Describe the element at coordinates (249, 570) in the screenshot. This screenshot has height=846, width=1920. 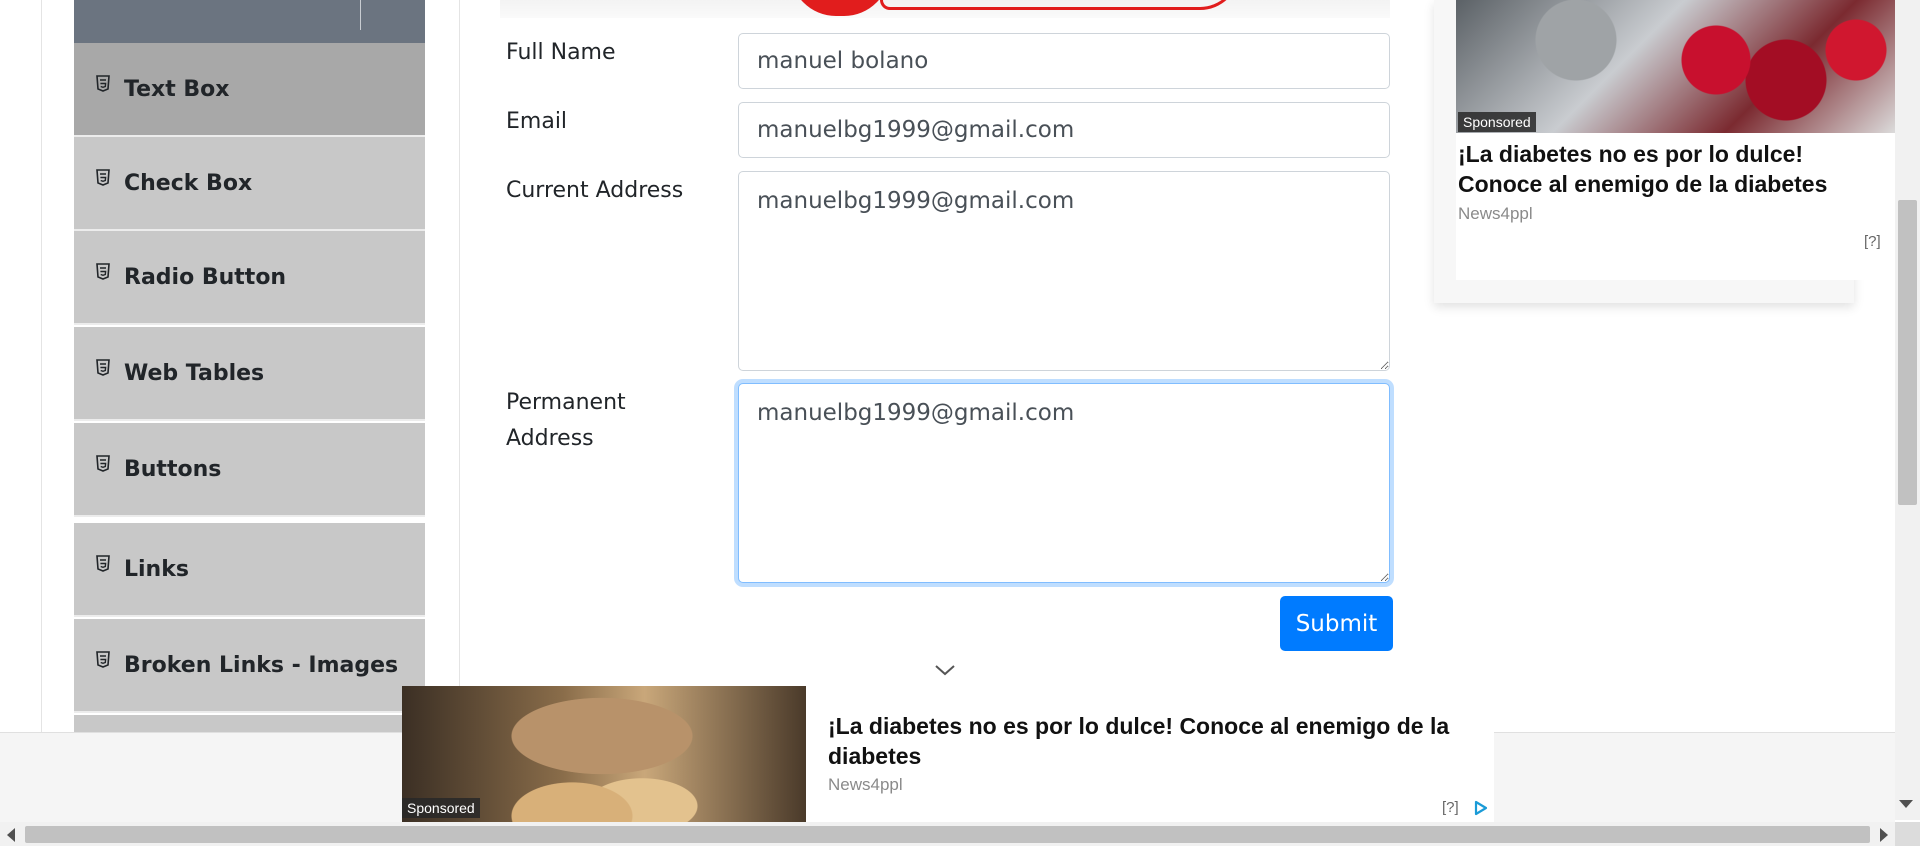
I see `sidebar-item-links: Links` at that location.